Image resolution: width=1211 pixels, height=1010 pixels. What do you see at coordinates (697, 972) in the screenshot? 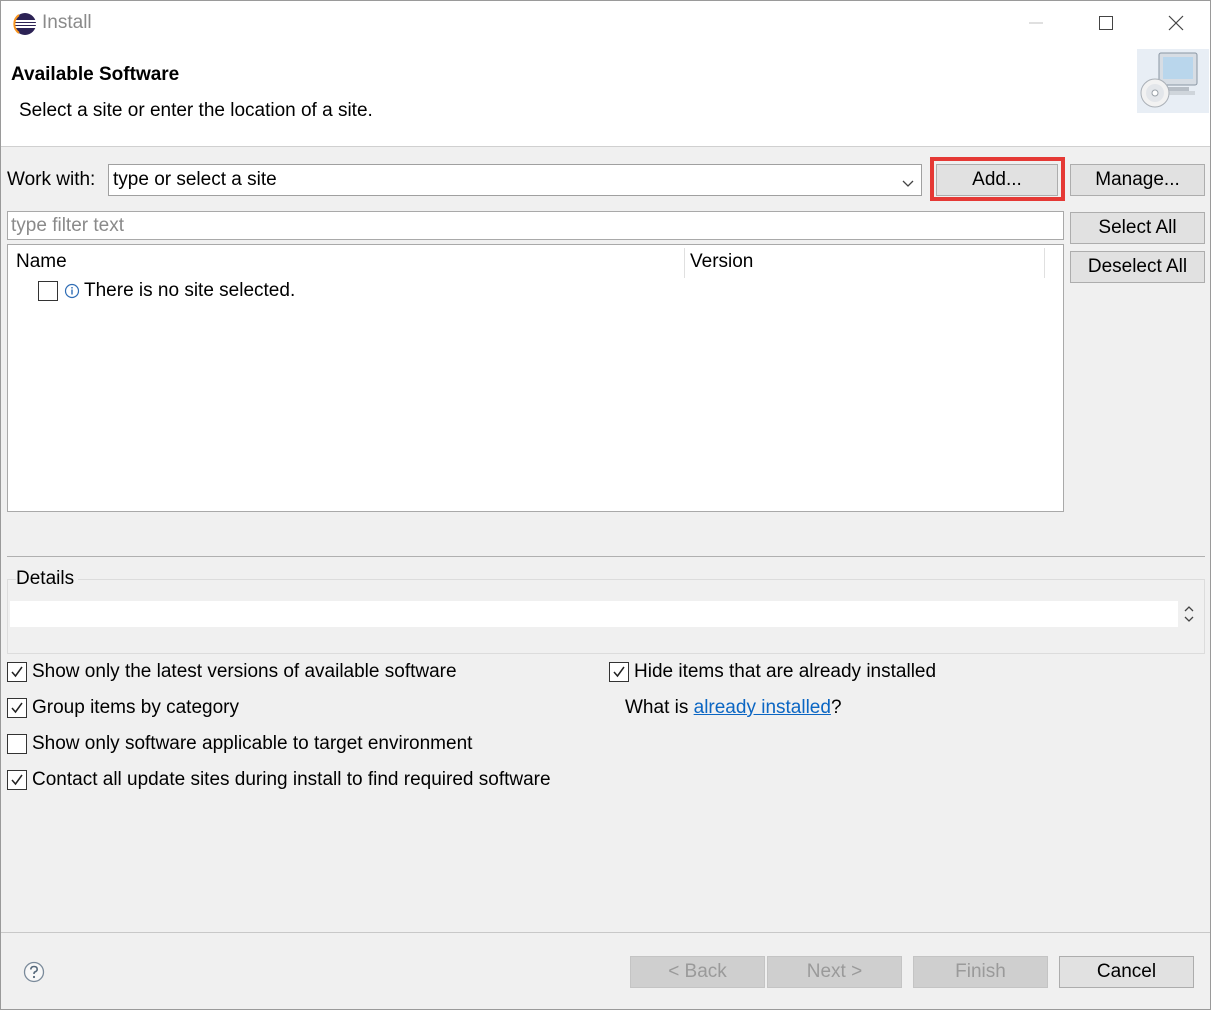
I see `back-button: < Back` at bounding box center [697, 972].